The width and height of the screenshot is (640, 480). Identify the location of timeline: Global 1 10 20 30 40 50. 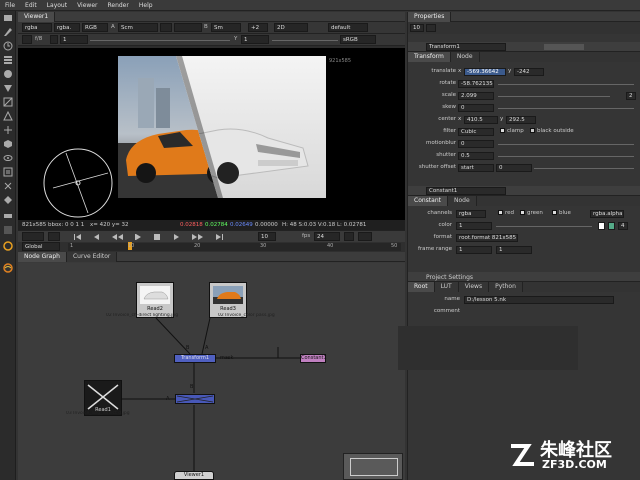
(211, 247).